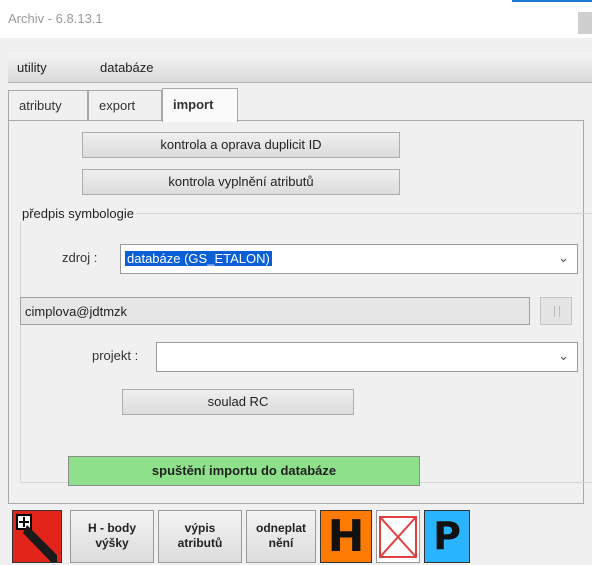  Describe the element at coordinates (112, 528) in the screenshot. I see `h-body-line1: H - body` at that location.